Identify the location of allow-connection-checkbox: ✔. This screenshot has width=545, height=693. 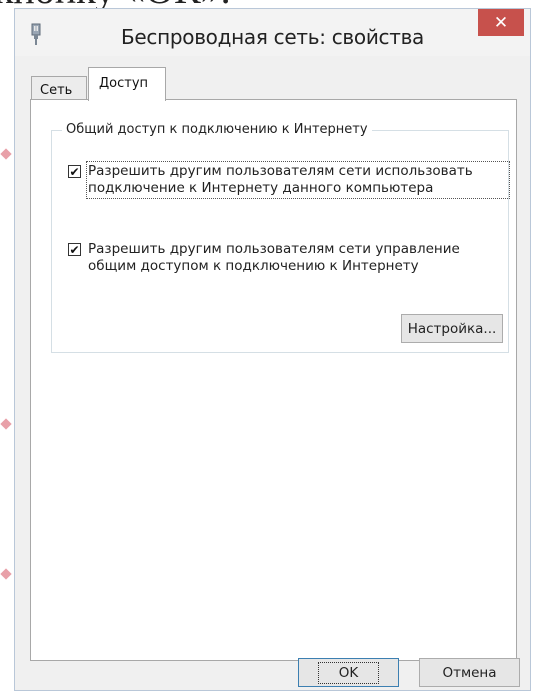
(74, 171).